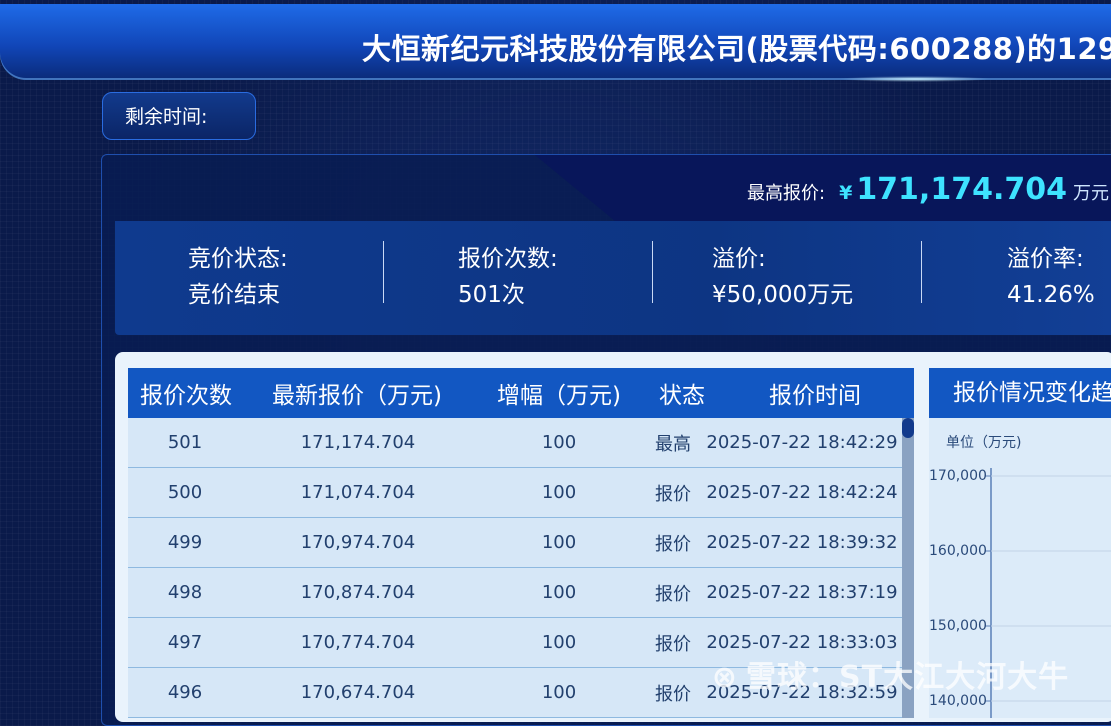 The height and width of the screenshot is (726, 1111). Describe the element at coordinates (185, 542) in the screenshot. I see `cell-bid-count: 499` at that location.